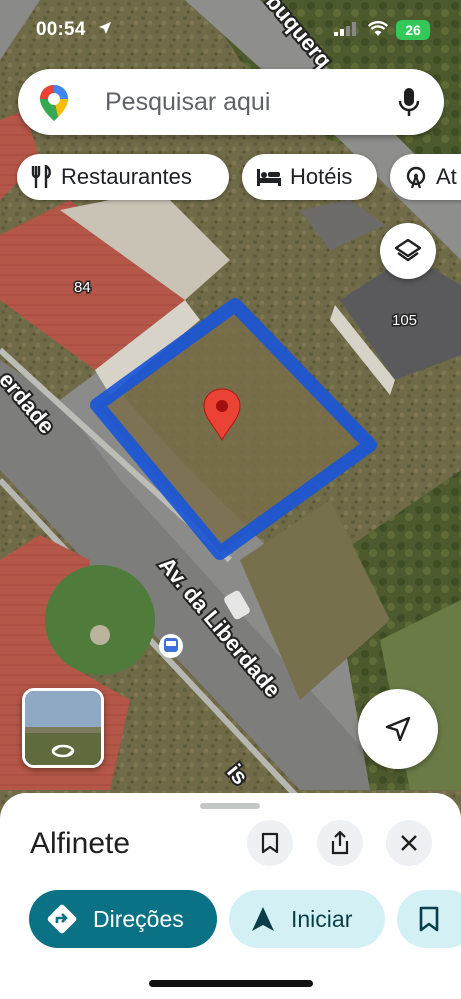  I want to click on wifi-icon, so click(378, 31).